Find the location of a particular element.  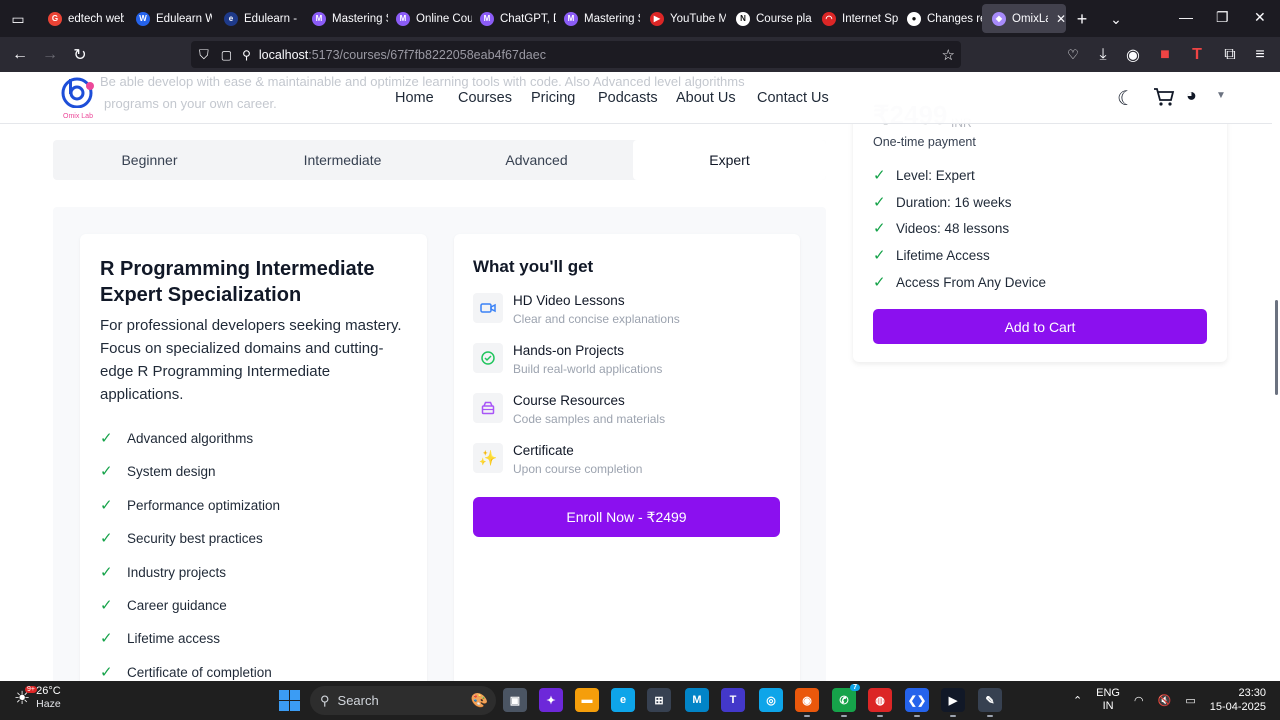

teams-icon: T is located at coordinates (733, 700).